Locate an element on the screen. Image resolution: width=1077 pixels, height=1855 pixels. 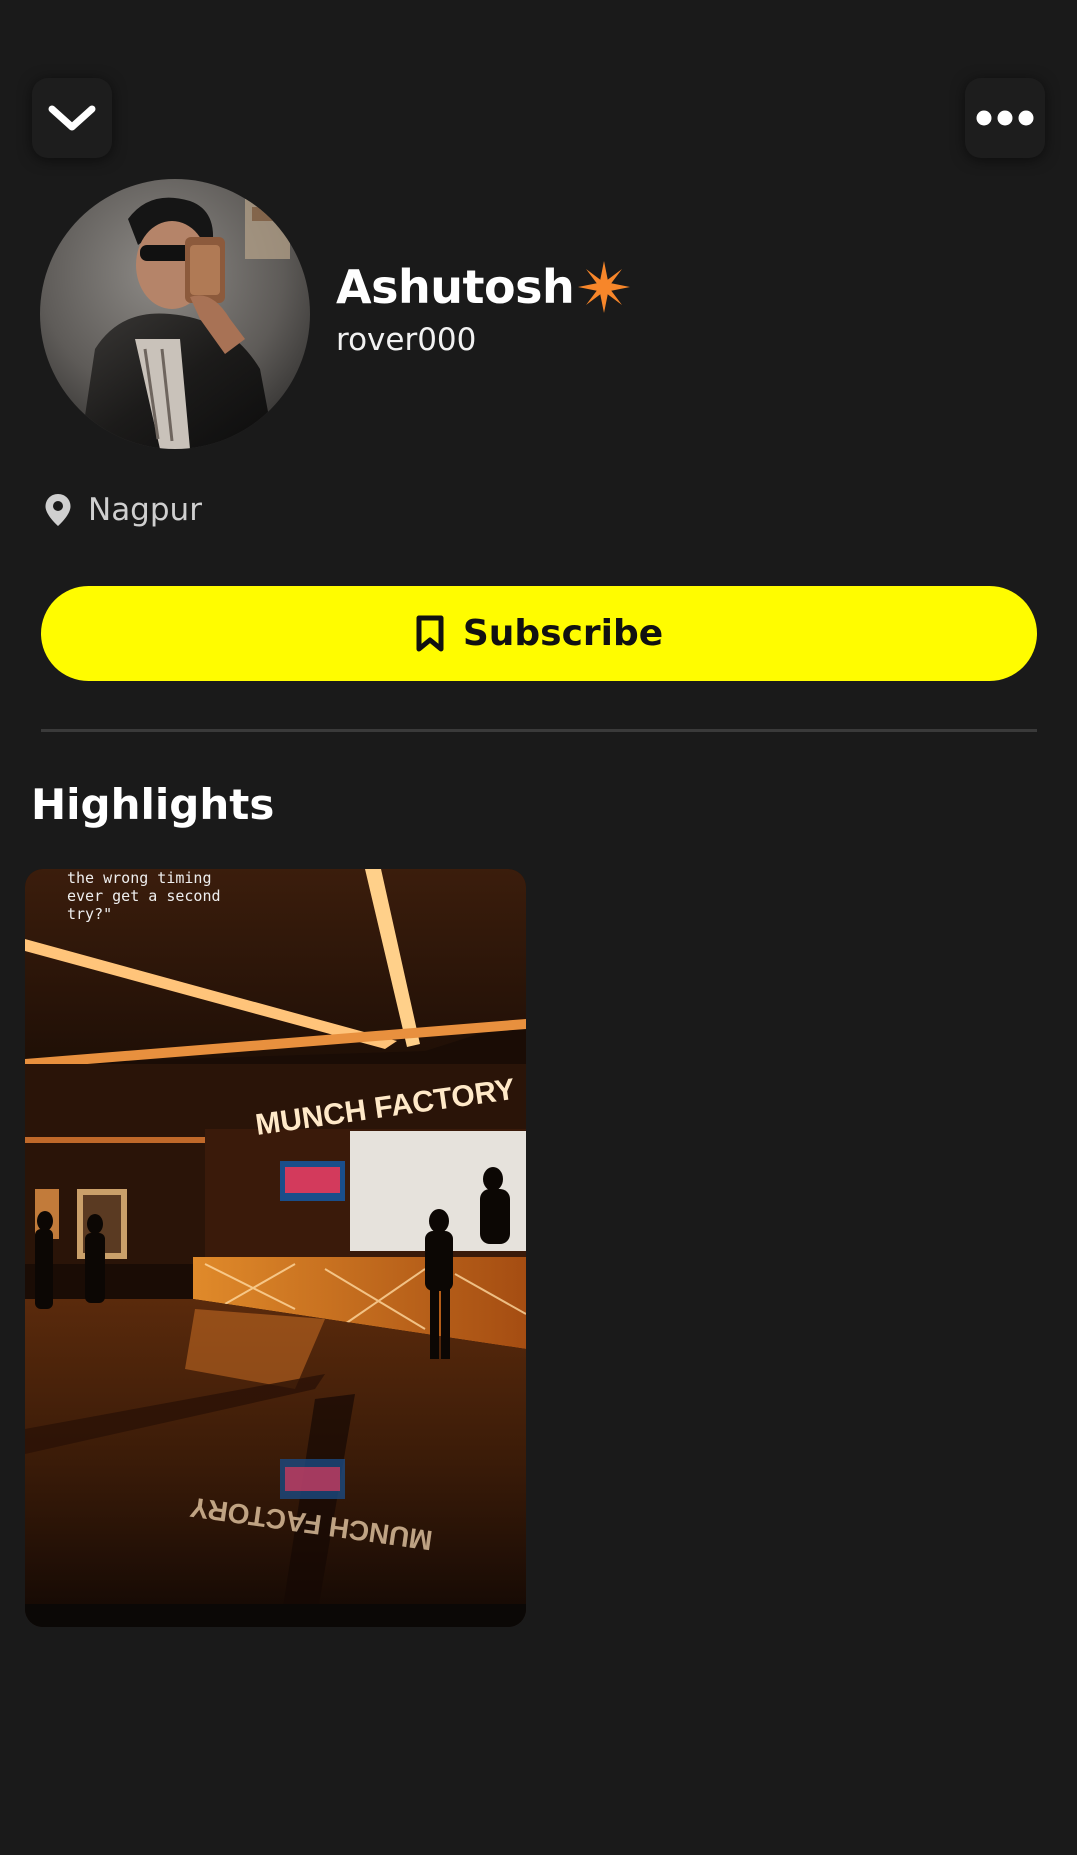
back-button is located at coordinates (72, 118).